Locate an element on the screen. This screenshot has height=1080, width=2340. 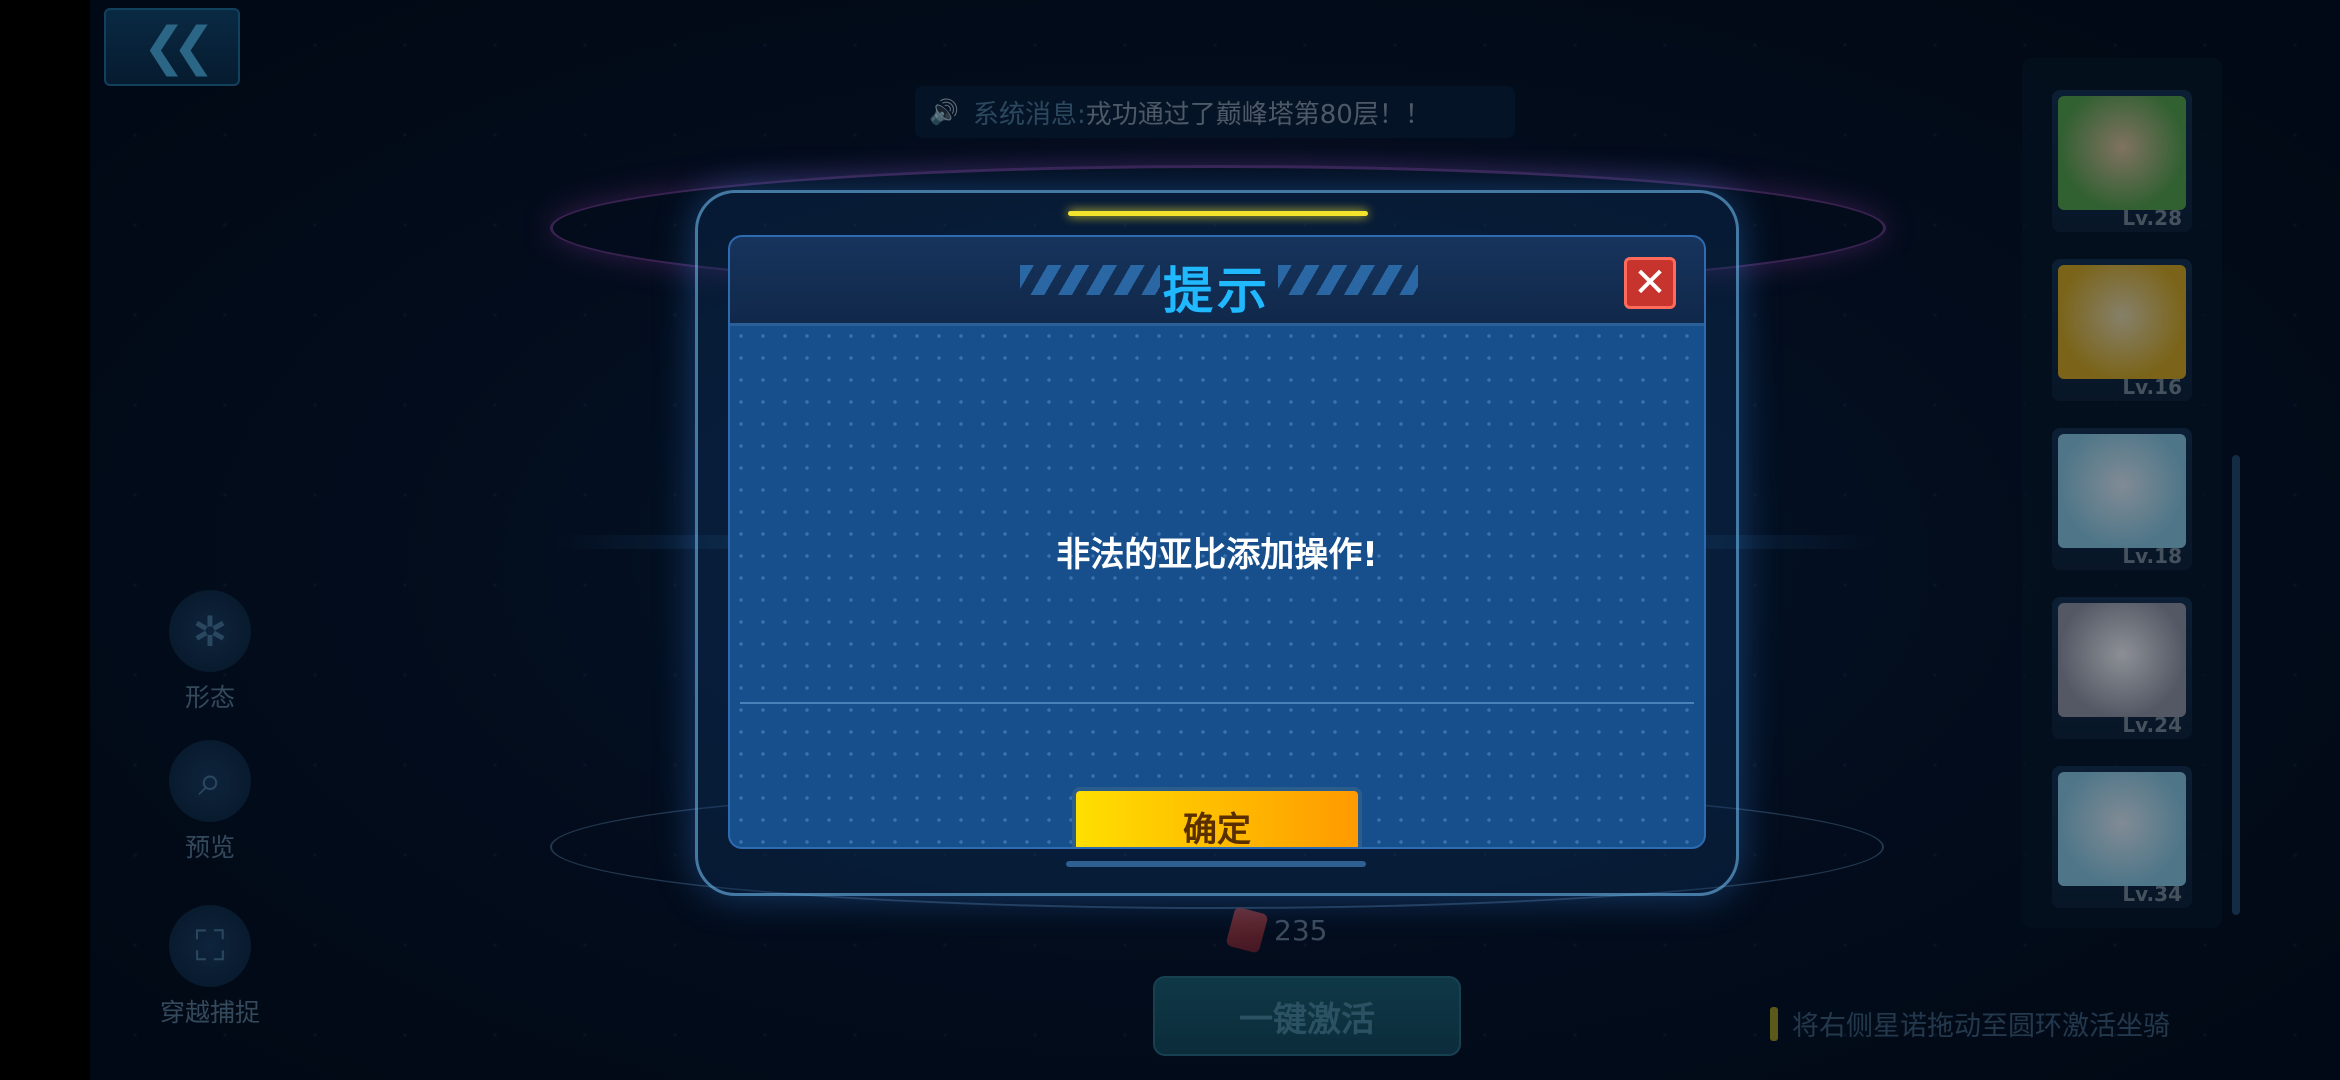
dialog-bottom-bar is located at coordinates (1216, 864).